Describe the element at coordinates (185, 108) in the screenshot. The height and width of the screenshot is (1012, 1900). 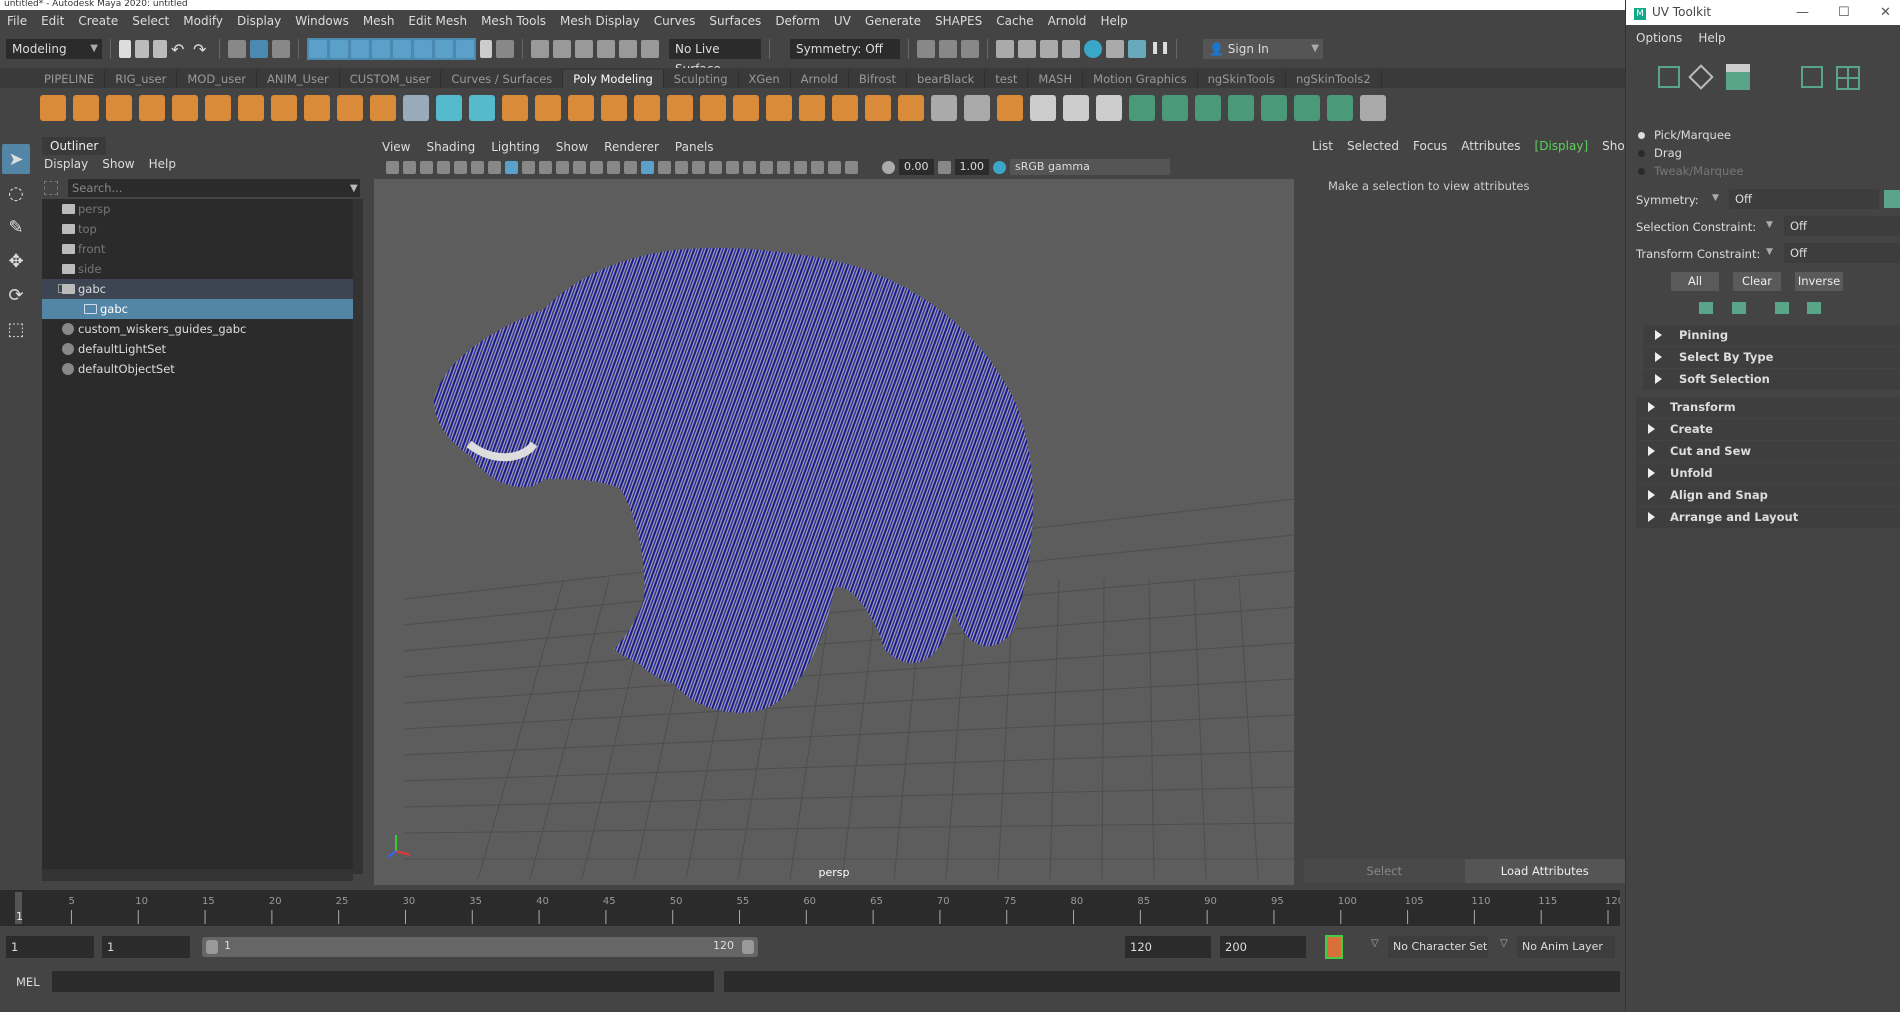
I see `poly-torus-icon` at that location.